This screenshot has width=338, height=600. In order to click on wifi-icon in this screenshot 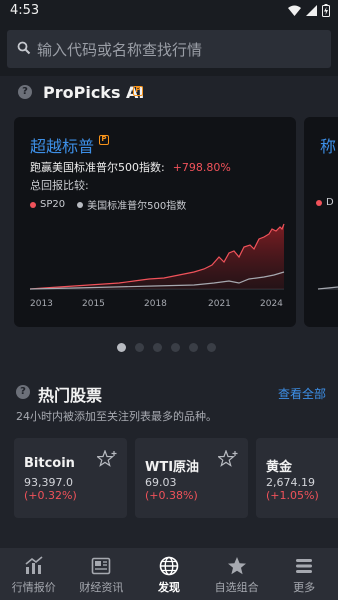, I will do `click(294, 10)`.